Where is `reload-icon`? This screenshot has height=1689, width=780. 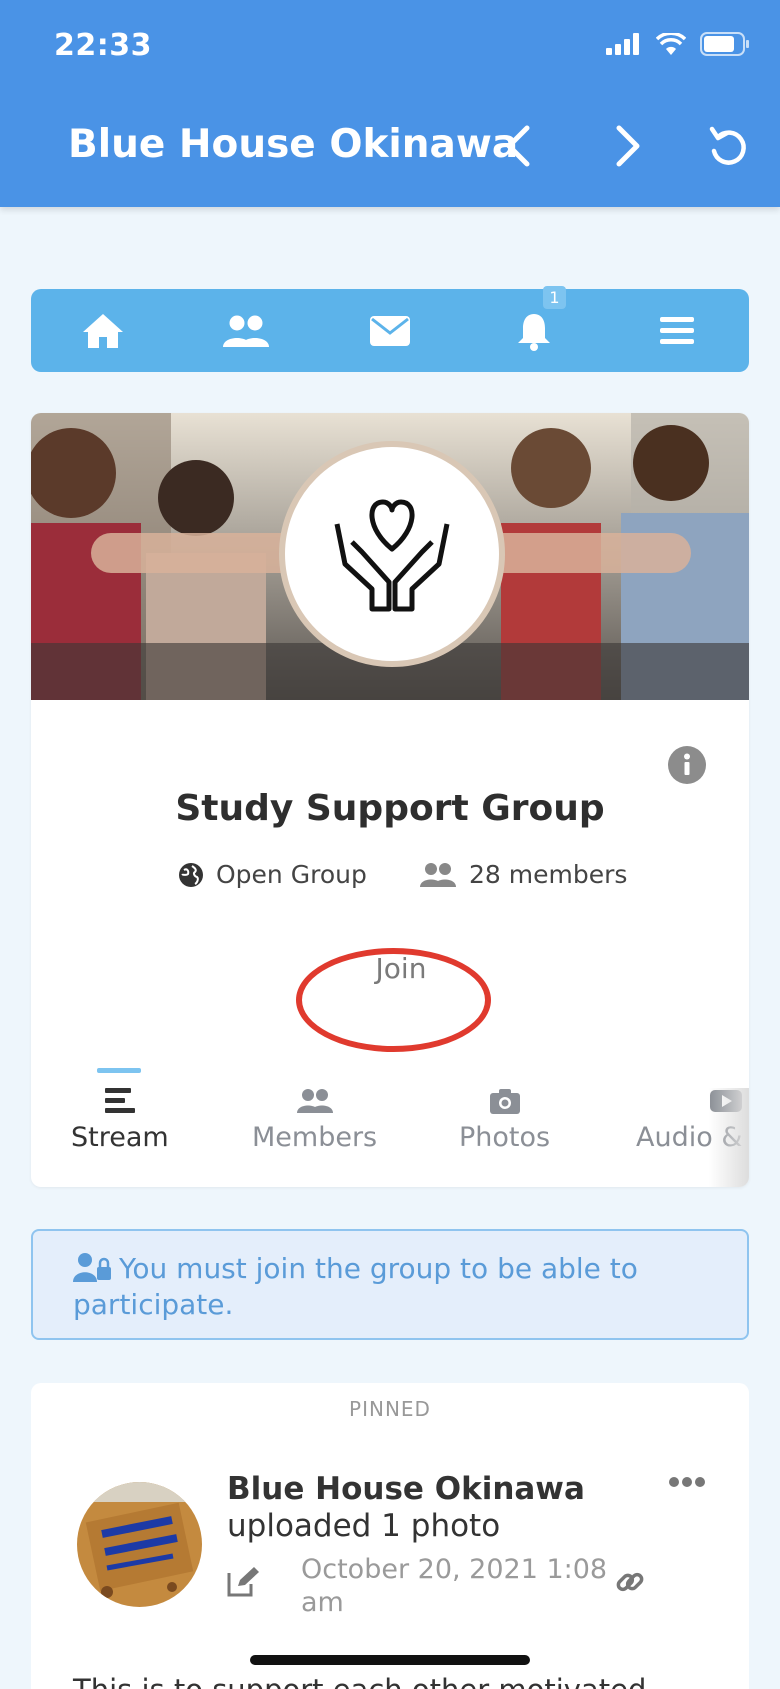
reload-icon is located at coordinates (727, 145).